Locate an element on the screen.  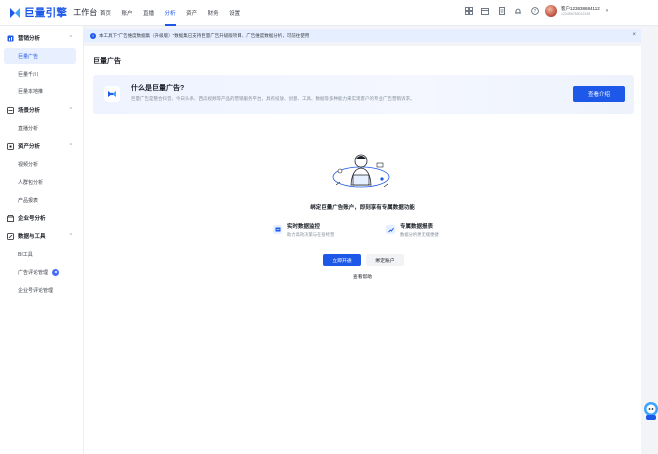
report-icon is located at coordinates (390, 229).